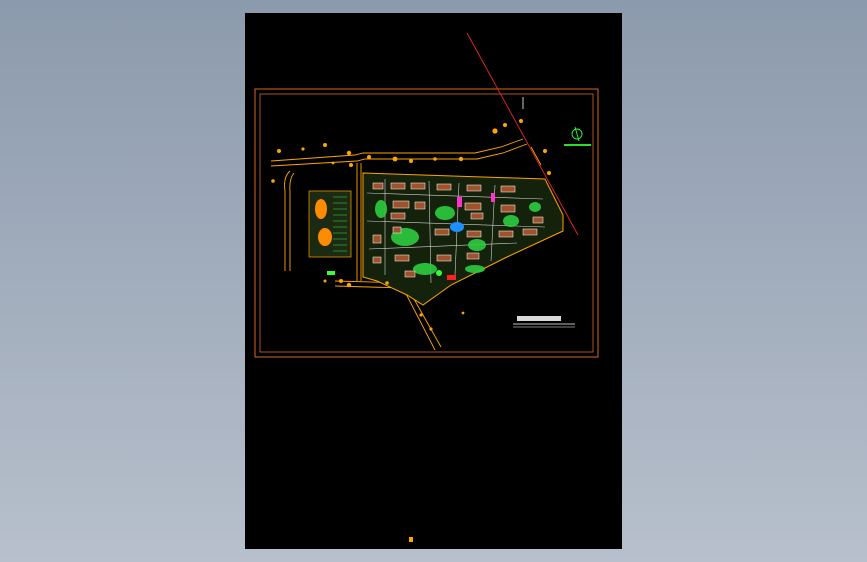 The width and height of the screenshot is (867, 562). Describe the element at coordinates (330, 232) in the screenshot. I see `annex-parcel` at that location.